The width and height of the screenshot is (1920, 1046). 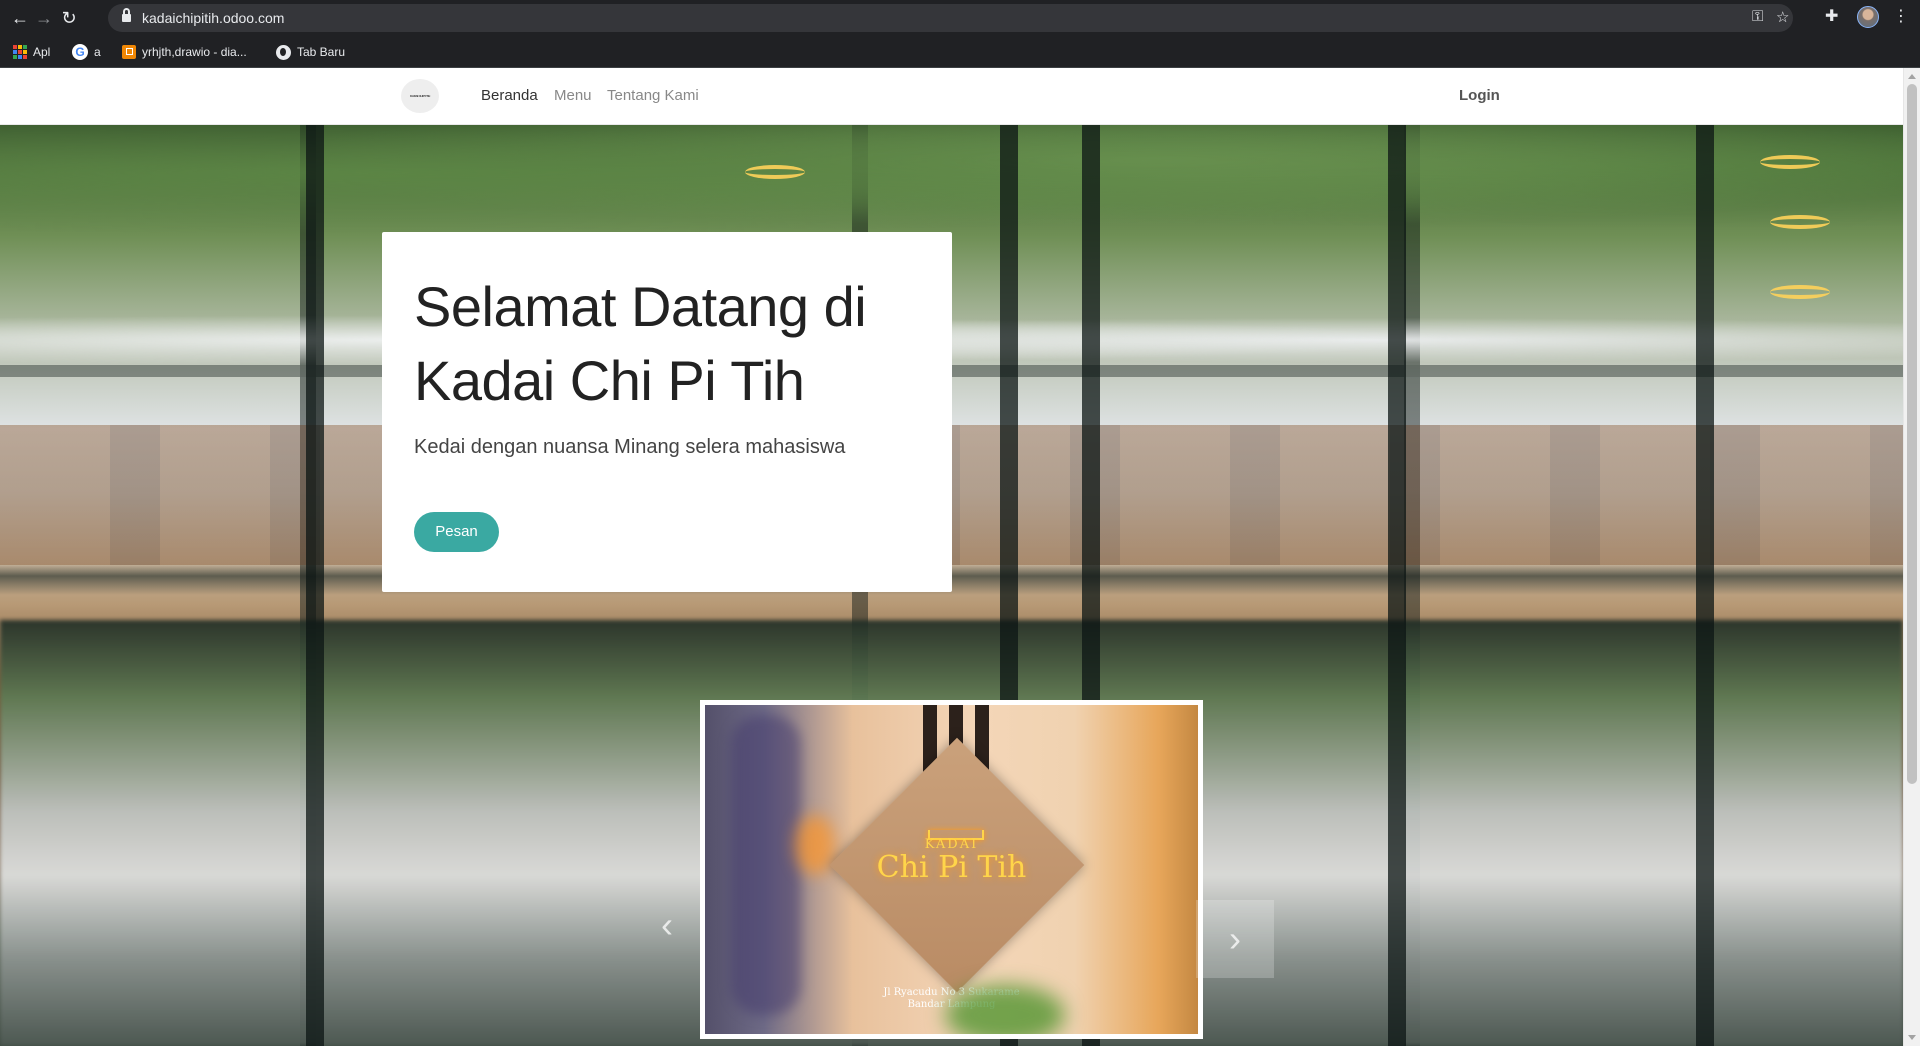 I want to click on vertical-scrollbar, so click(x=1911, y=557).